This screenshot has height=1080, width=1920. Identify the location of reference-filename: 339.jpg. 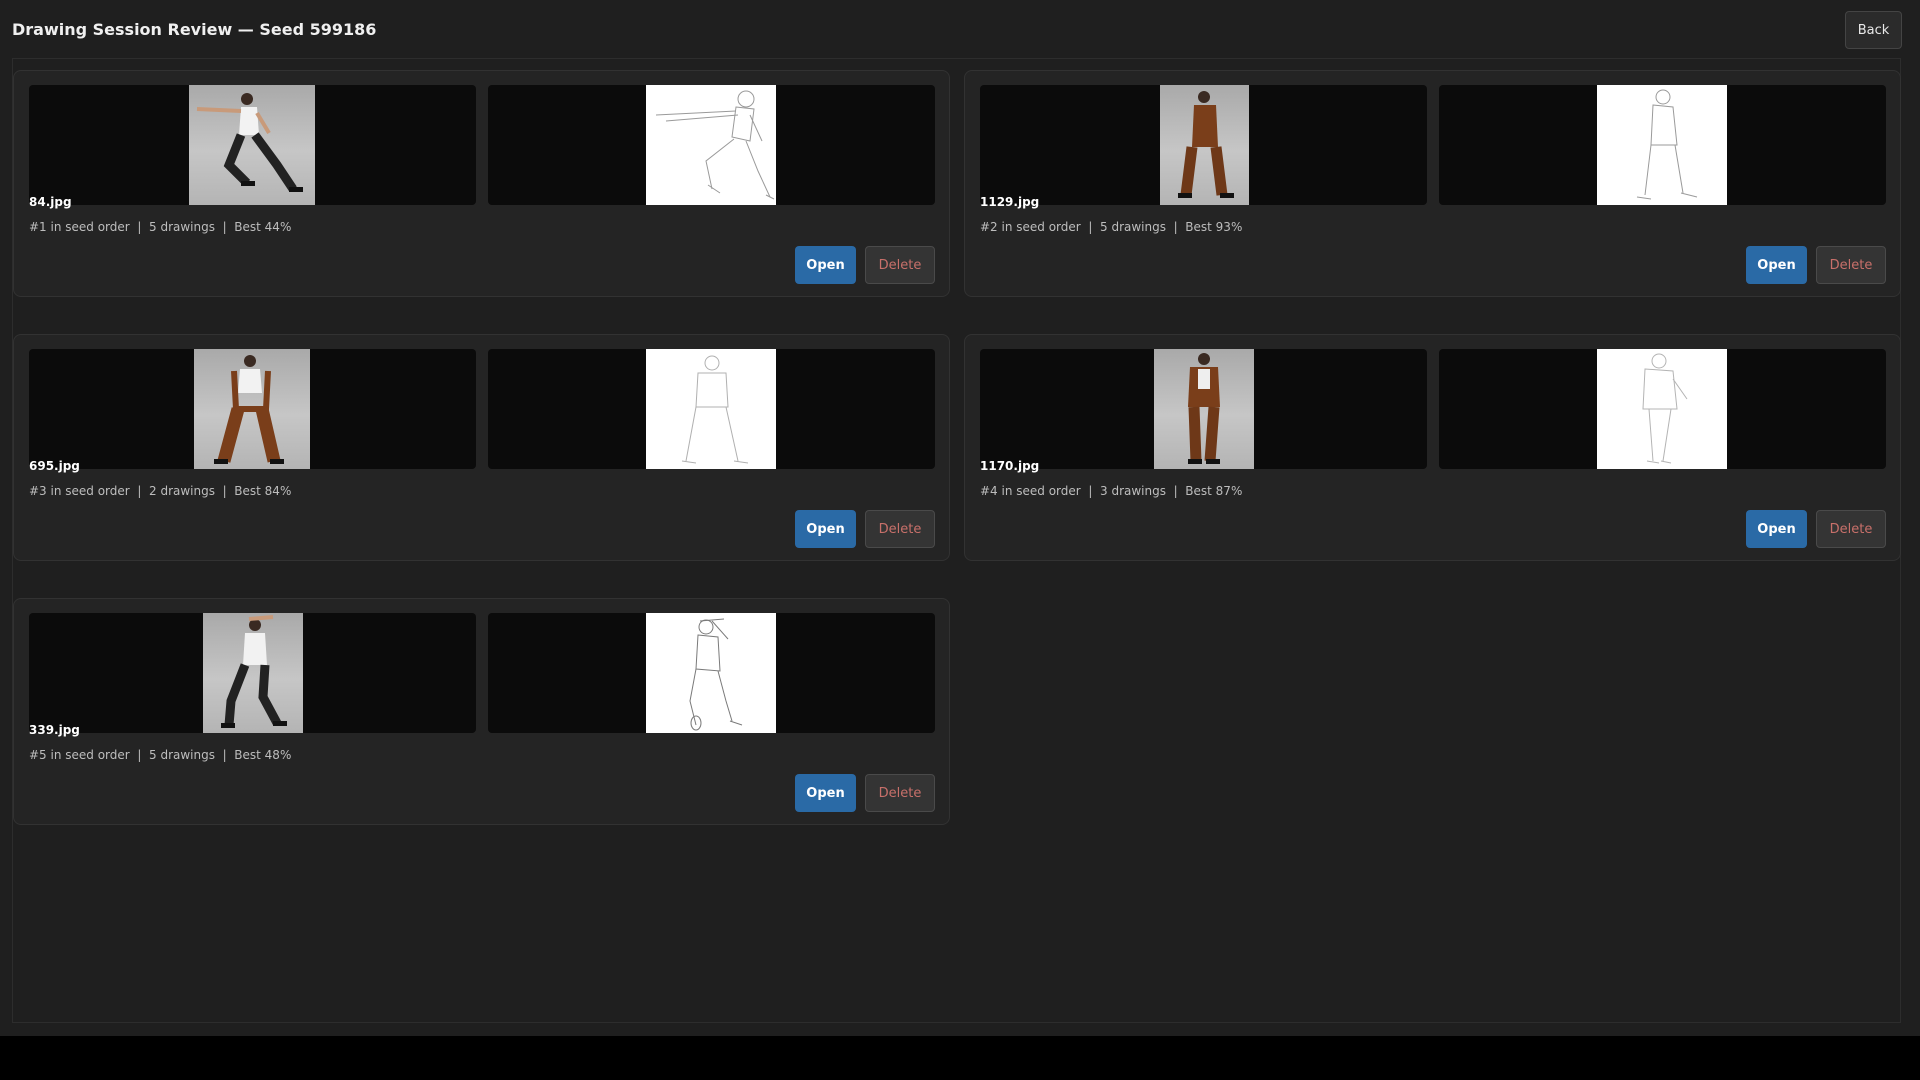
(54, 730).